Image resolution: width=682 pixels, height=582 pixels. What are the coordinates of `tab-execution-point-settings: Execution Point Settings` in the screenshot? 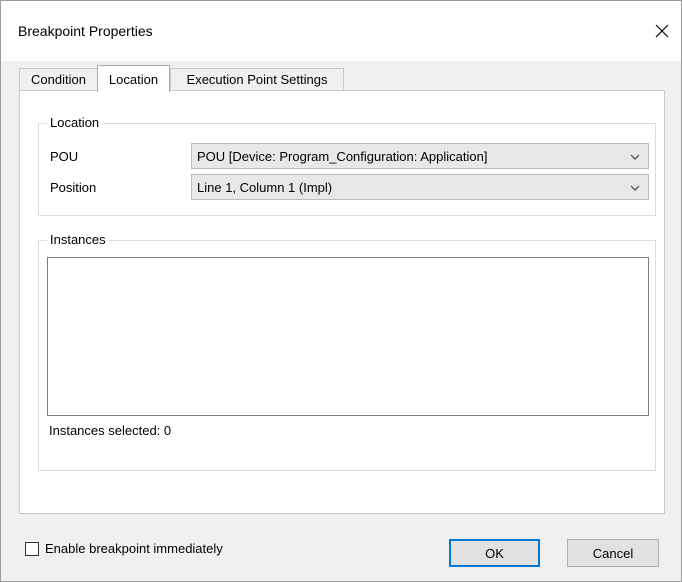 It's located at (257, 79).